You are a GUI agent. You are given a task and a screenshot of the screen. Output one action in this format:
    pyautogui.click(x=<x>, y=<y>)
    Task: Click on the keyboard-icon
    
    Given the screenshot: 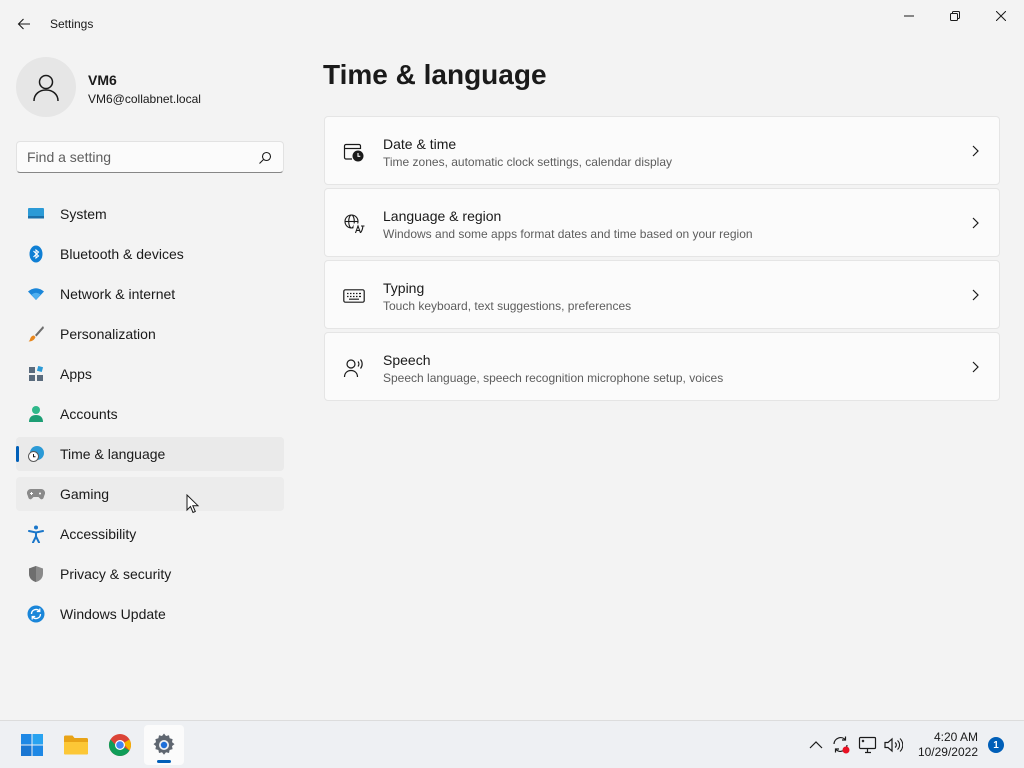 What is the action you would take?
    pyautogui.click(x=354, y=296)
    